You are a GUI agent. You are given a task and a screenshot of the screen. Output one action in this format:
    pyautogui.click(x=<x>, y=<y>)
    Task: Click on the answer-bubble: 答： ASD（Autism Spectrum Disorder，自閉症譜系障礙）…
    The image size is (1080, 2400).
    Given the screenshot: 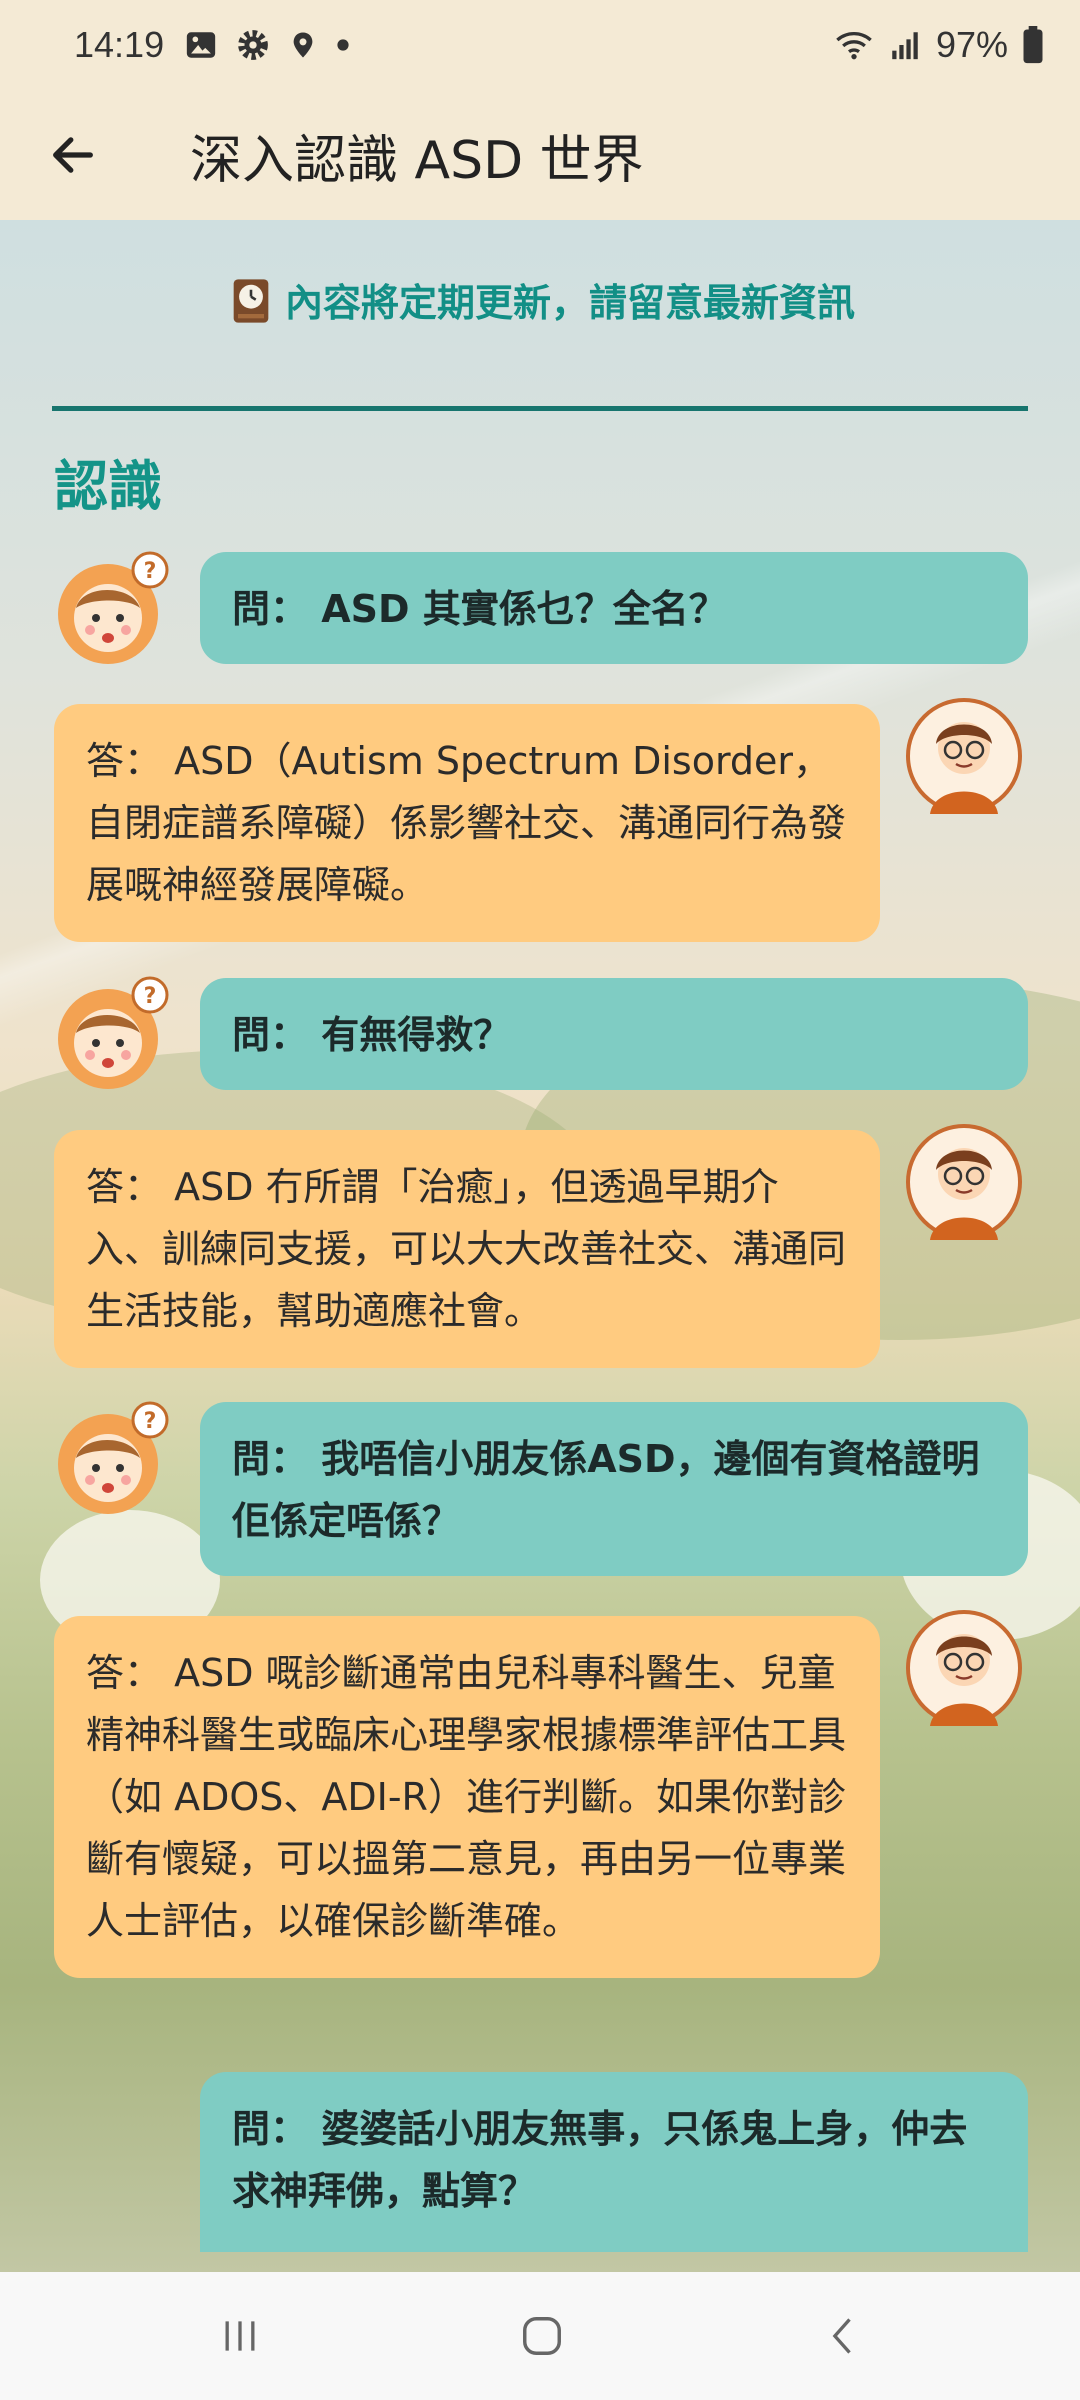 What is the action you would take?
    pyautogui.click(x=467, y=823)
    